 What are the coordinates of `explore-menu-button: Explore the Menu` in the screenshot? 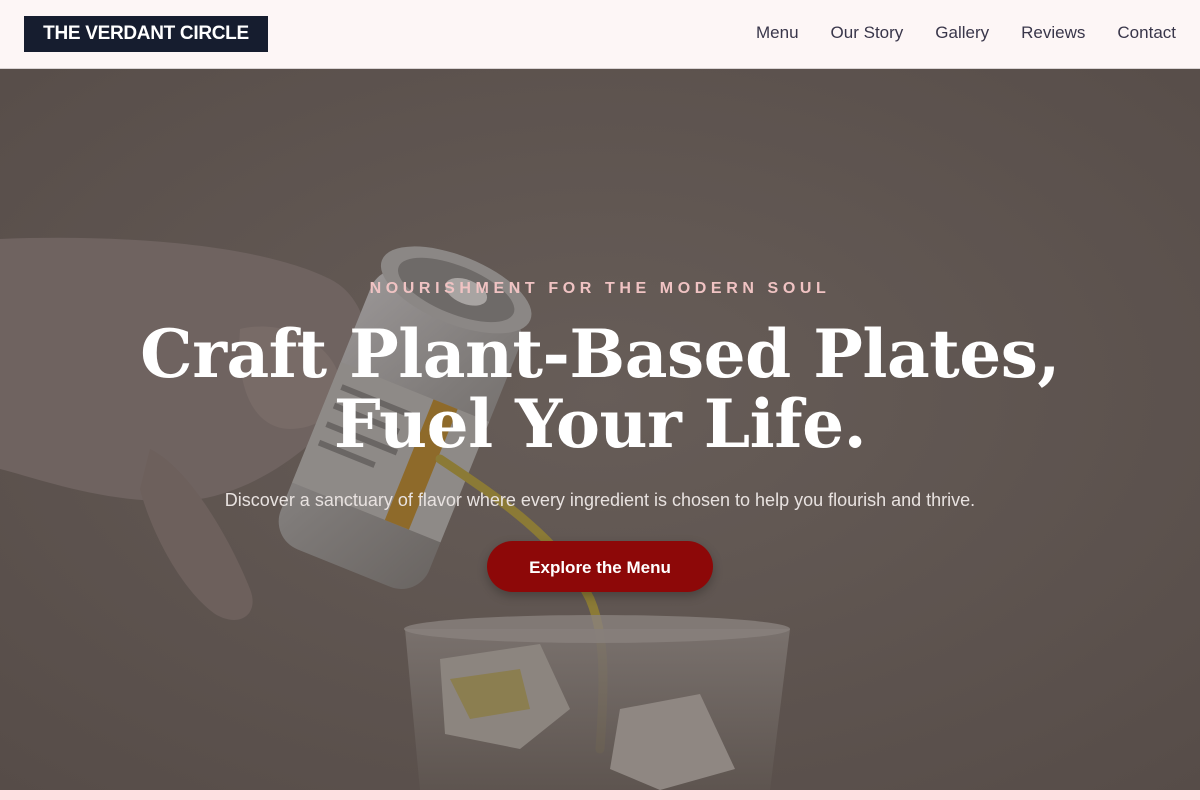 It's located at (600, 566).